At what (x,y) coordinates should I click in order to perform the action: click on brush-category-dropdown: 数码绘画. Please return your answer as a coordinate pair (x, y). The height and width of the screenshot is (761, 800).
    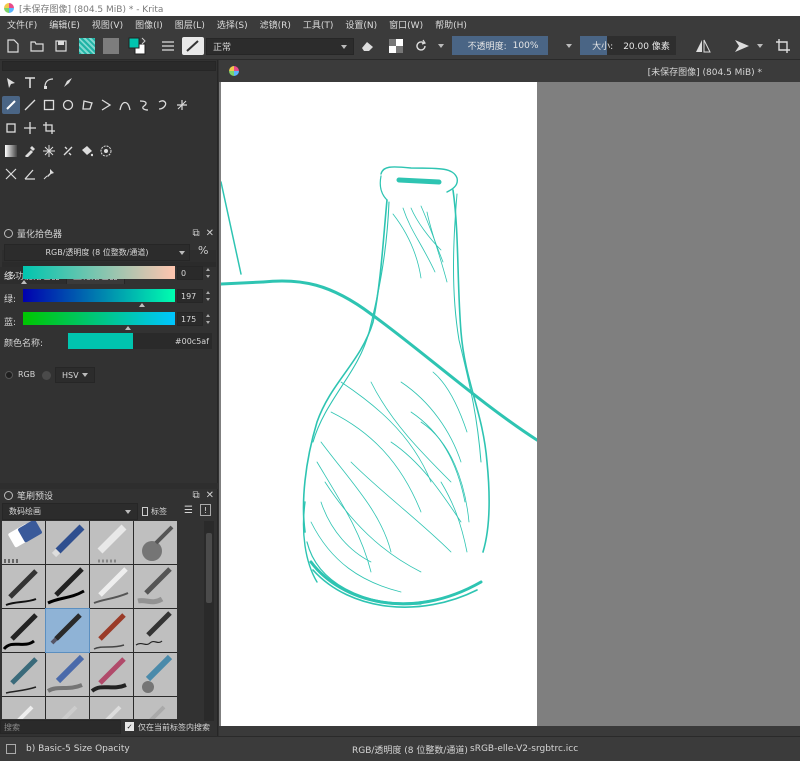
    Looking at the image, I should click on (70, 511).